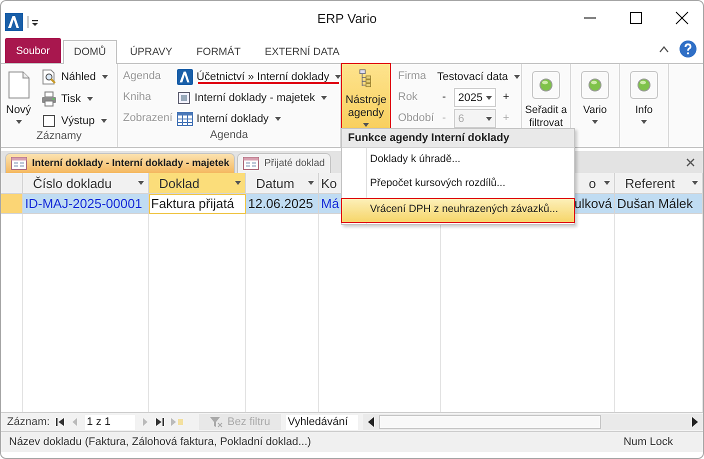  Describe the element at coordinates (151, 51) in the screenshot. I see `ribbon-tab: ÚPRAVY` at that location.